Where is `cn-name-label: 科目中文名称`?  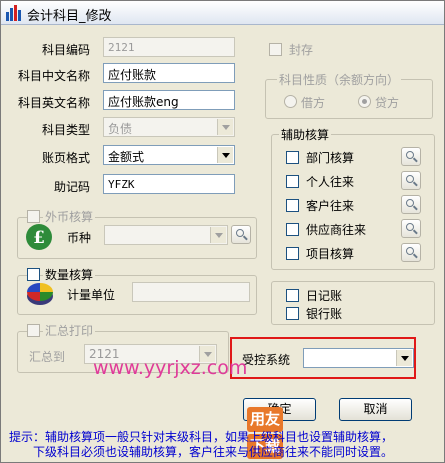 cn-name-label: 科目中文名称 is located at coordinates (54, 76).